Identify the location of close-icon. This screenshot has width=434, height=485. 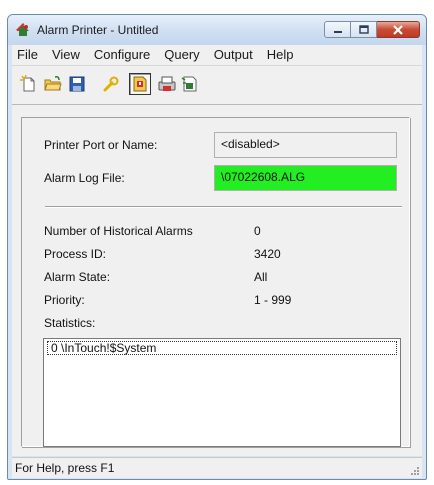
(398, 29).